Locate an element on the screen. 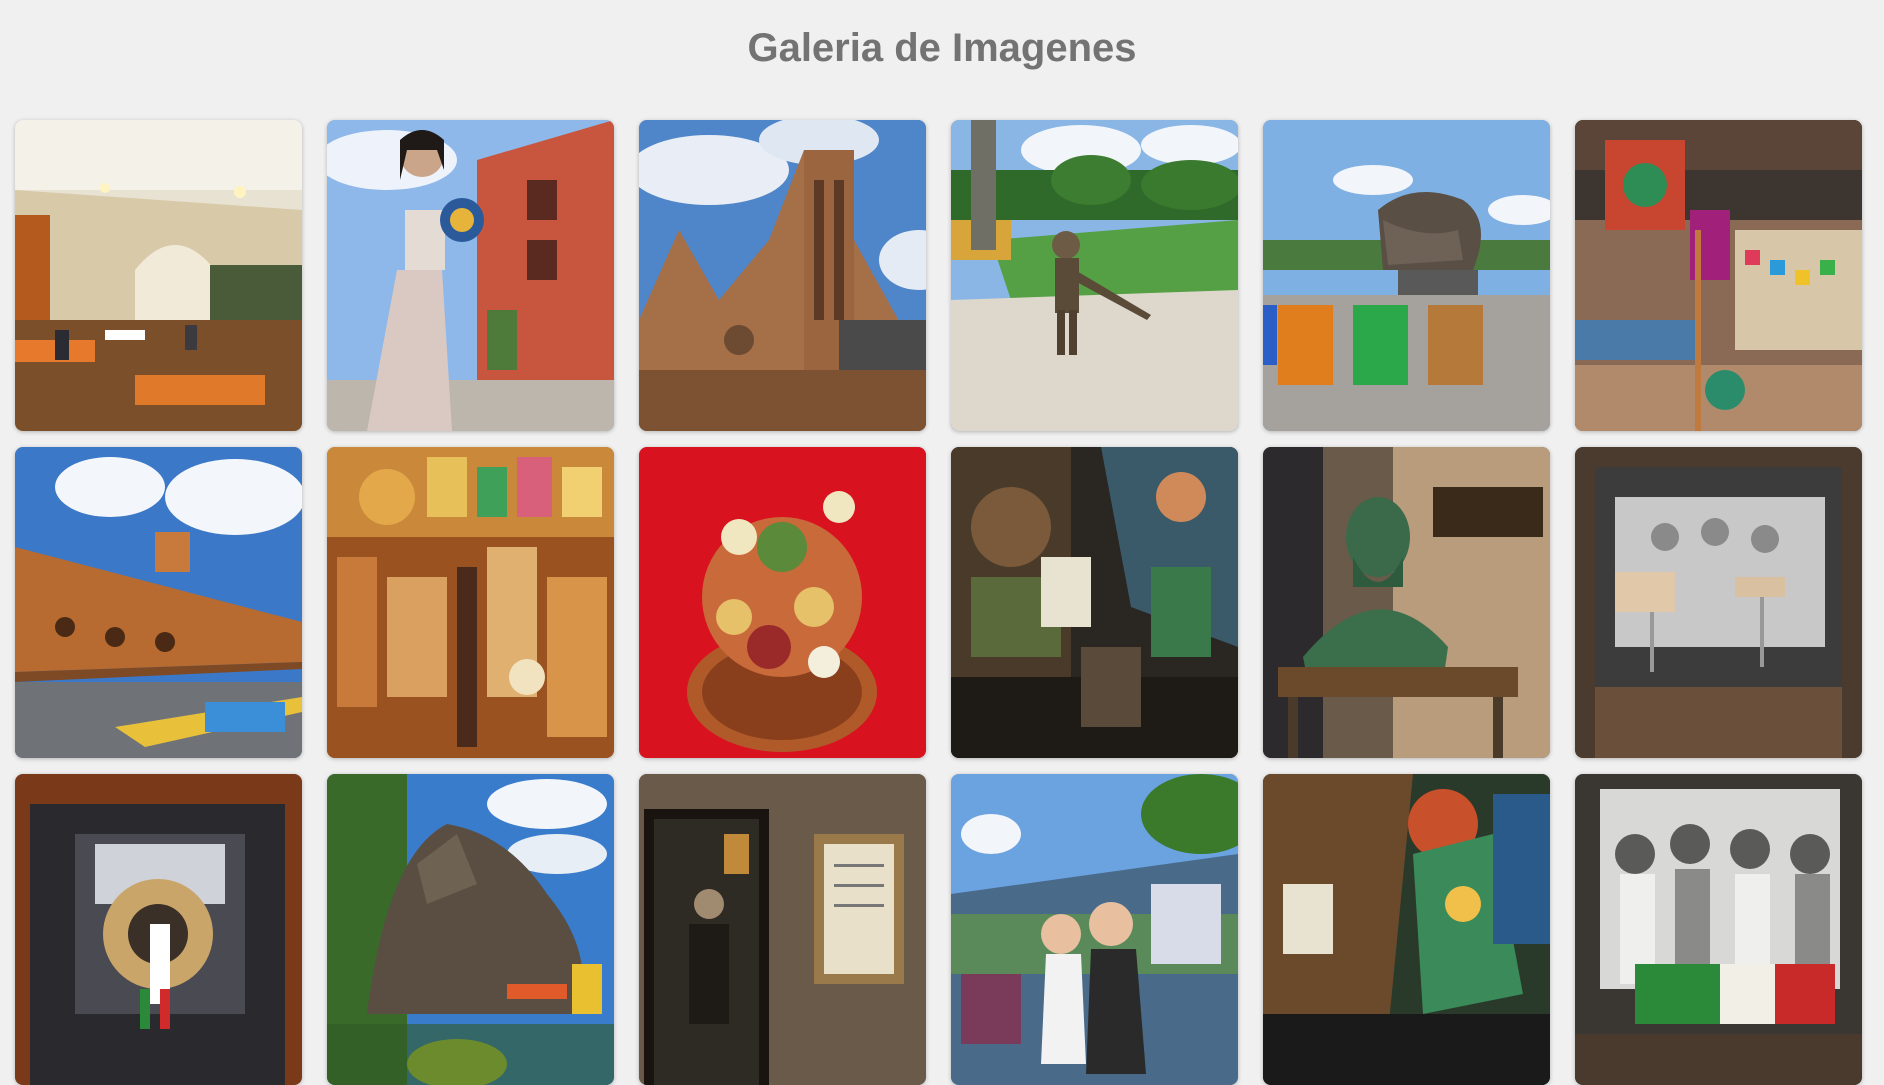 This screenshot has height=1085, width=1884. food-photo is located at coordinates (782, 602).